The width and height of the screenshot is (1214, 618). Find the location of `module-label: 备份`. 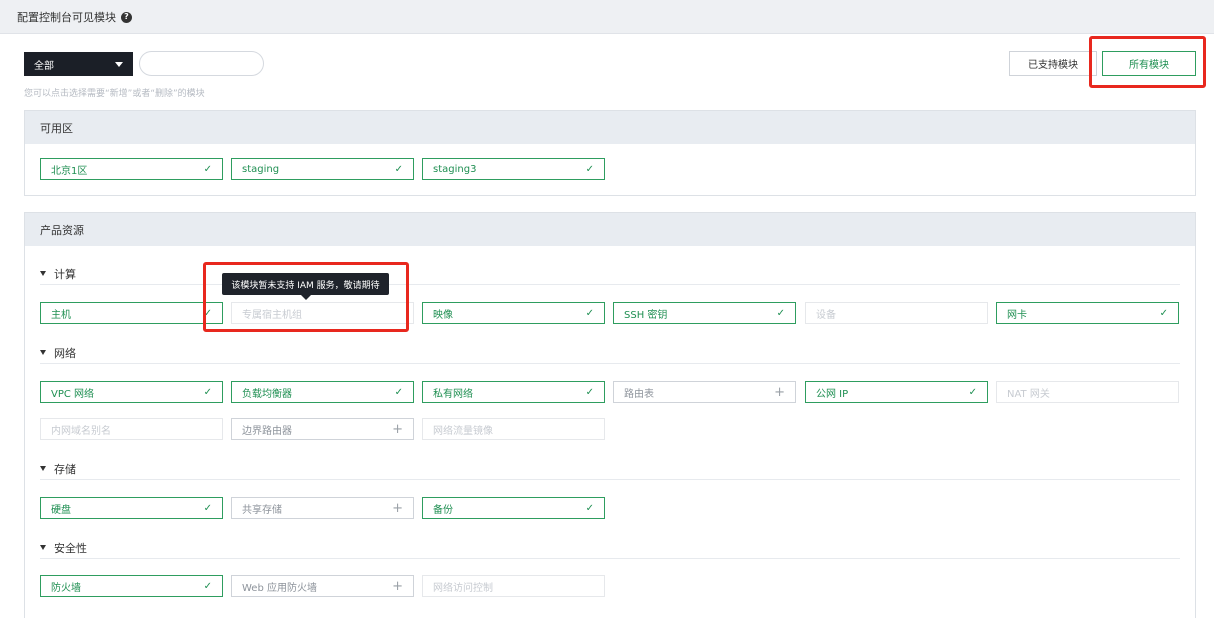

module-label: 备份 is located at coordinates (443, 510).